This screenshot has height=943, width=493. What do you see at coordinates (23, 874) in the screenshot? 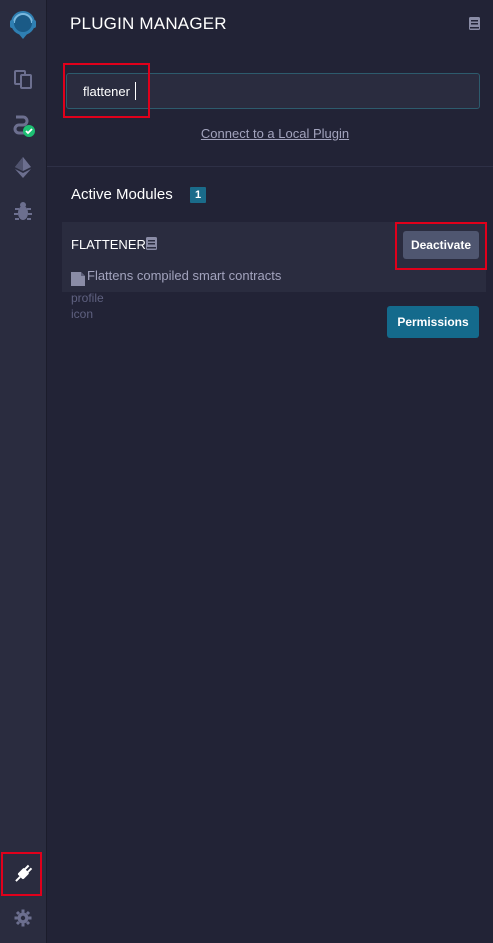
I see `plug-icon` at bounding box center [23, 874].